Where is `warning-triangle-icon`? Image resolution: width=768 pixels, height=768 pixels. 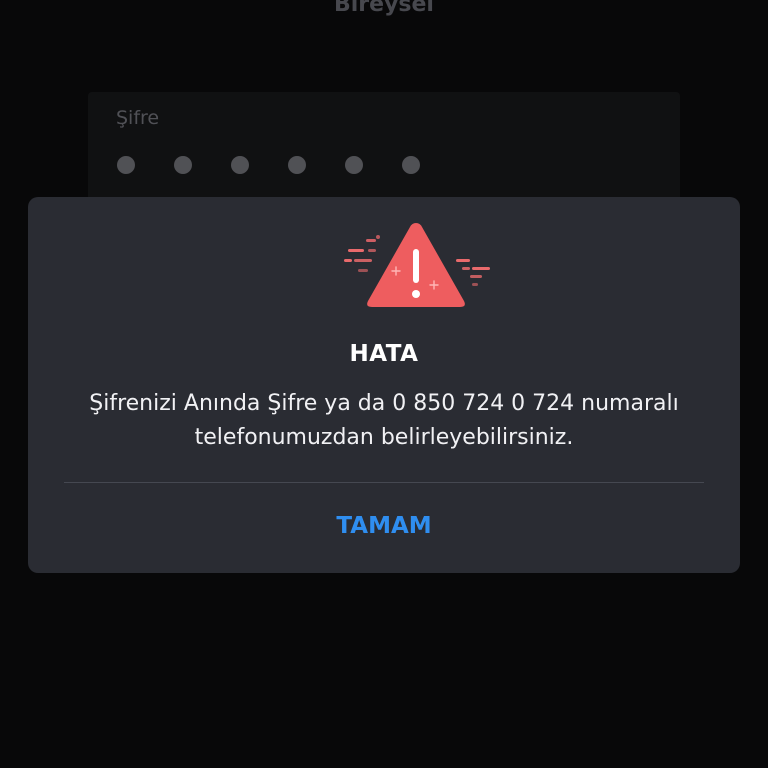 warning-triangle-icon is located at coordinates (417, 265).